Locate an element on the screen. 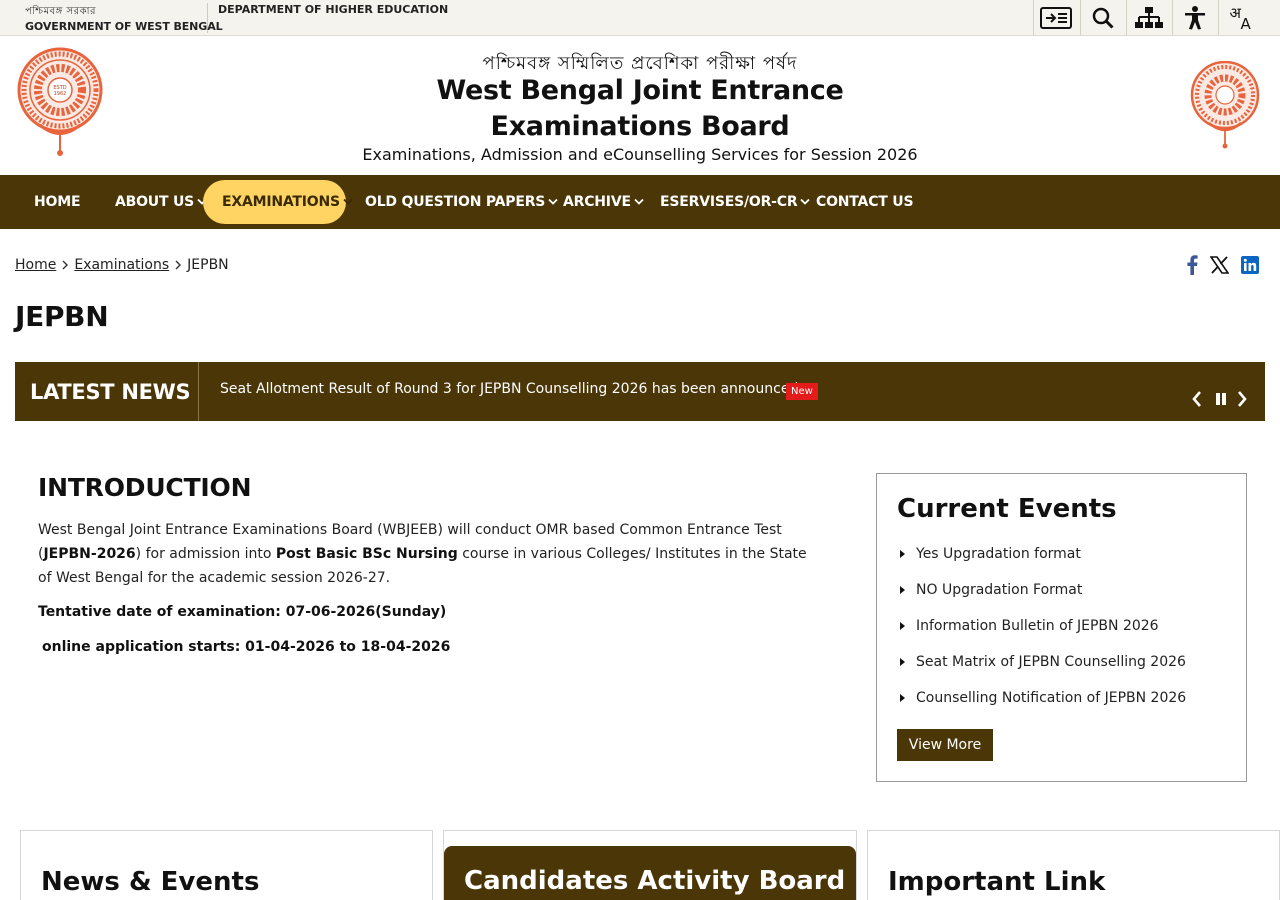  nav-examinations-label: EXAMINATIONS is located at coordinates (281, 202).